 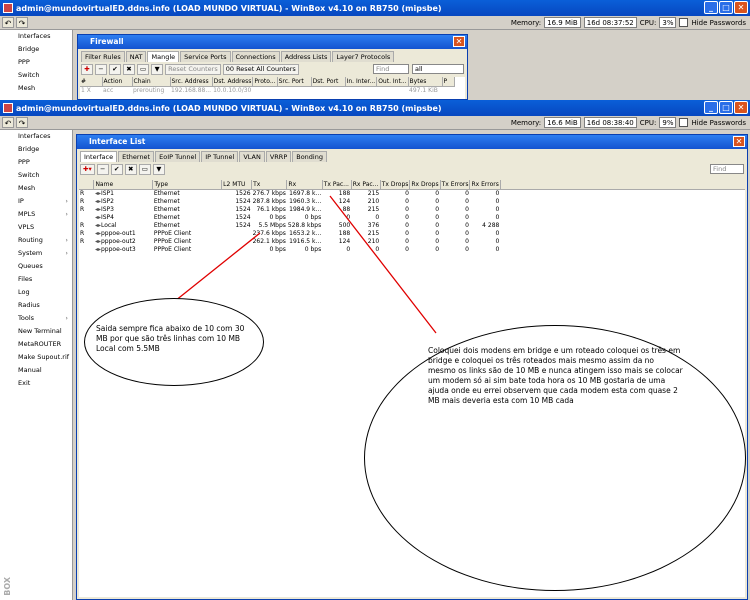 What do you see at coordinates (36, 36) in the screenshot?
I see `sidebar-item-interfaces: Interfaces` at bounding box center [36, 36].